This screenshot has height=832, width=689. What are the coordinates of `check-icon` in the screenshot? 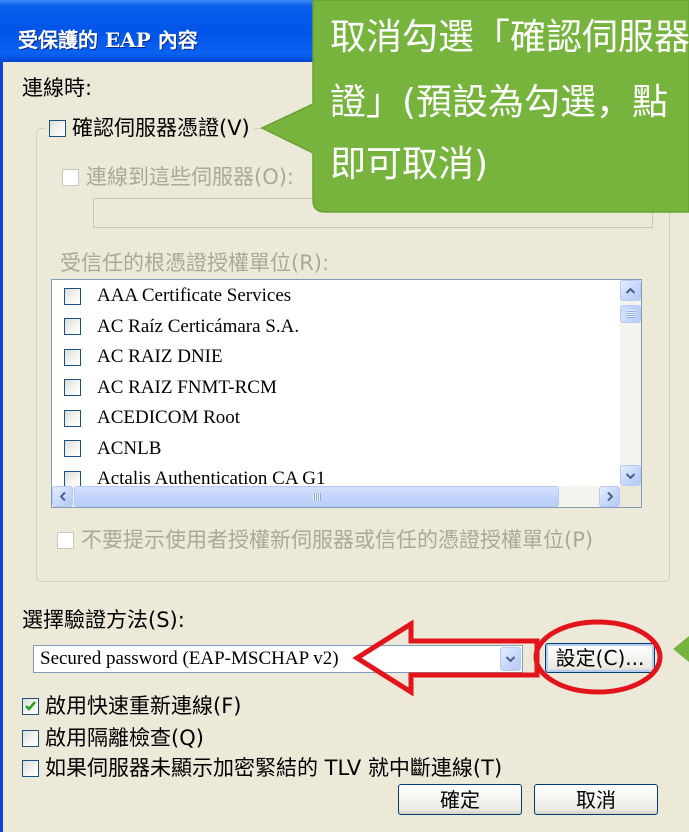 It's located at (30, 706).